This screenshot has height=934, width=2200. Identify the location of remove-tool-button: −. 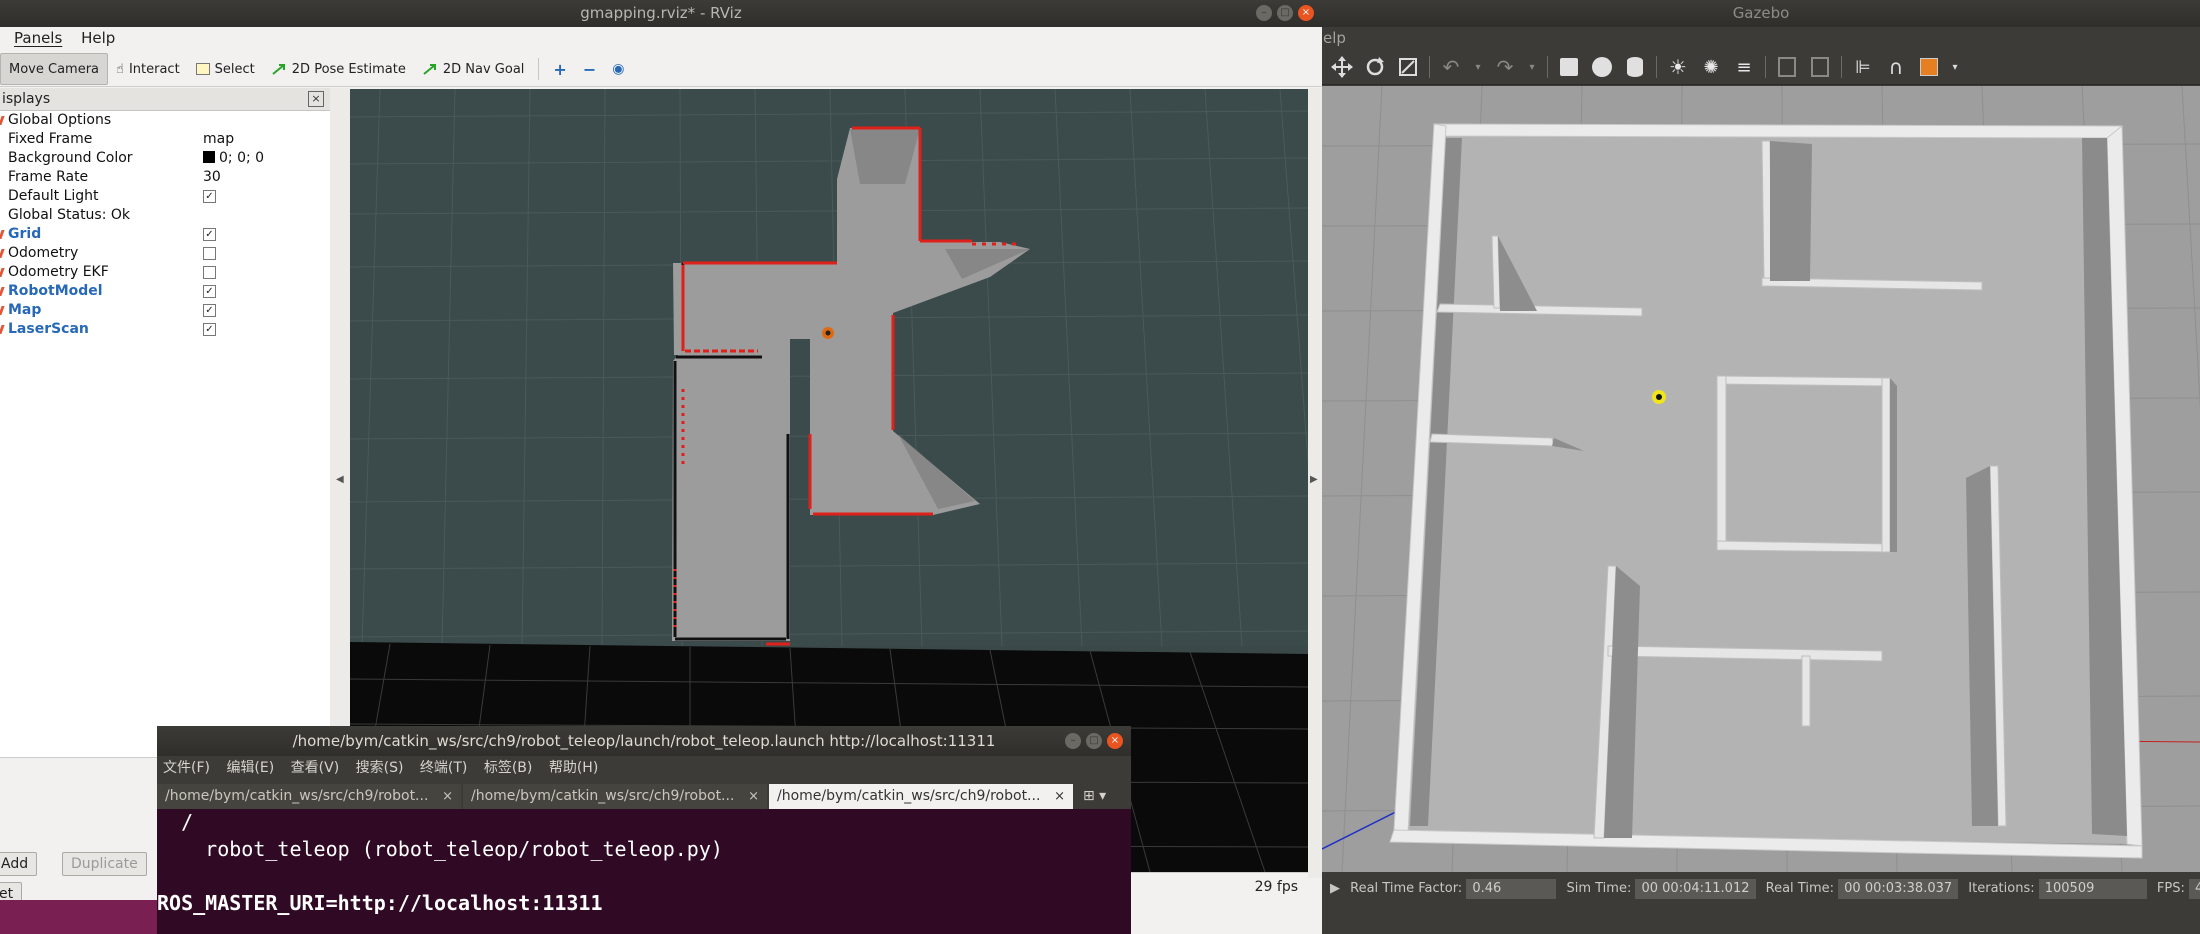
(589, 69).